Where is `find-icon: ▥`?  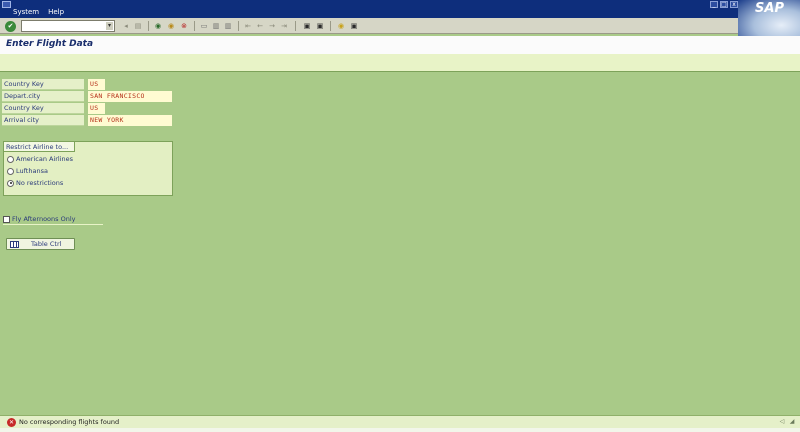
find-icon: ▥ is located at coordinates (216, 26).